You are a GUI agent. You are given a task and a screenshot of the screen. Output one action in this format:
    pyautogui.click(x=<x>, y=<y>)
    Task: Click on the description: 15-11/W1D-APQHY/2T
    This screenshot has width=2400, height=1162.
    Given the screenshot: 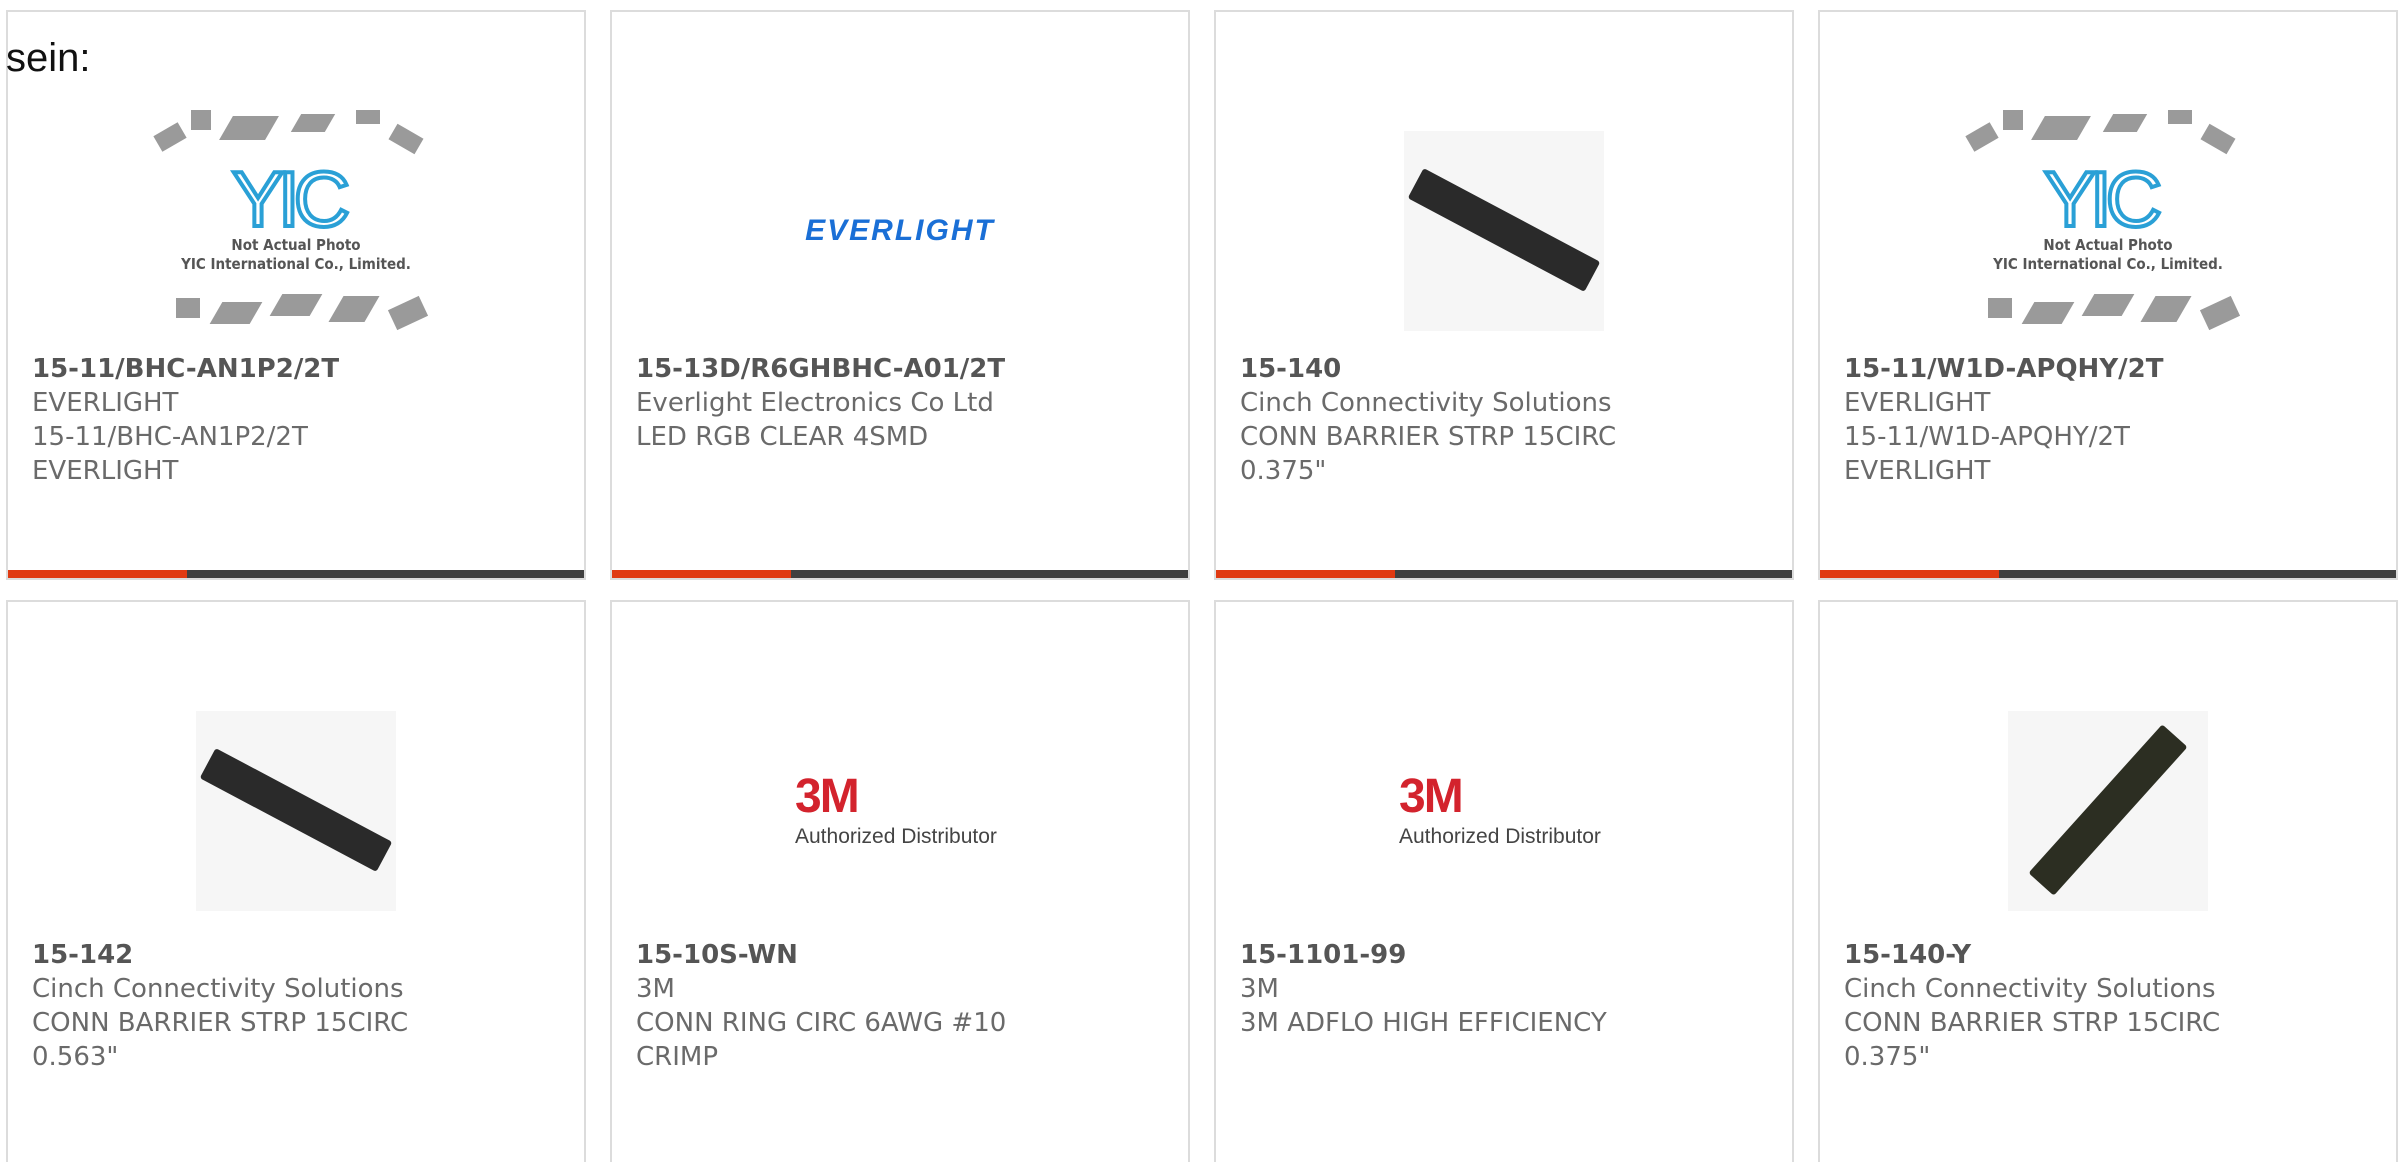 What is the action you would take?
    pyautogui.click(x=1987, y=437)
    